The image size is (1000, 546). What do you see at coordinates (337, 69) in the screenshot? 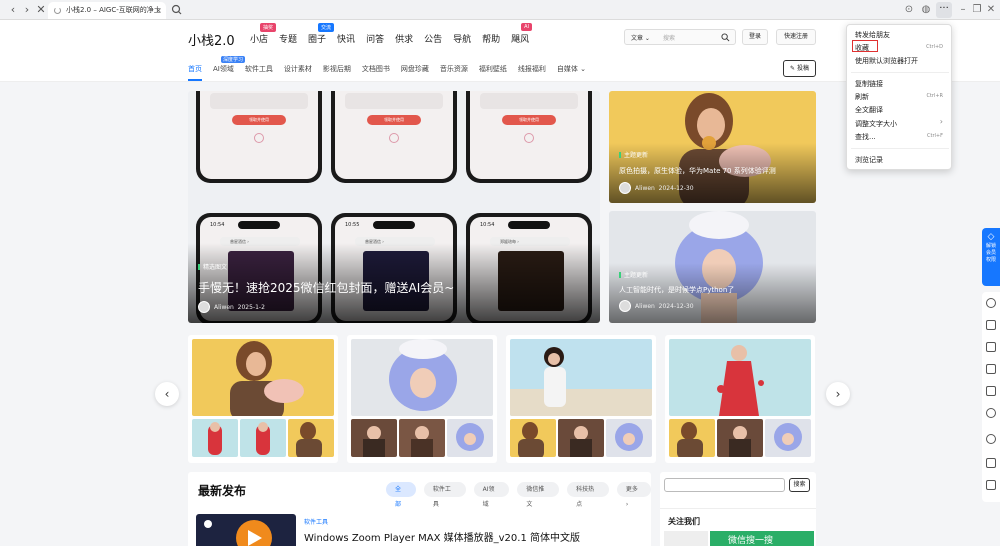
I see `category-nav-item: 影视后期` at bounding box center [337, 69].